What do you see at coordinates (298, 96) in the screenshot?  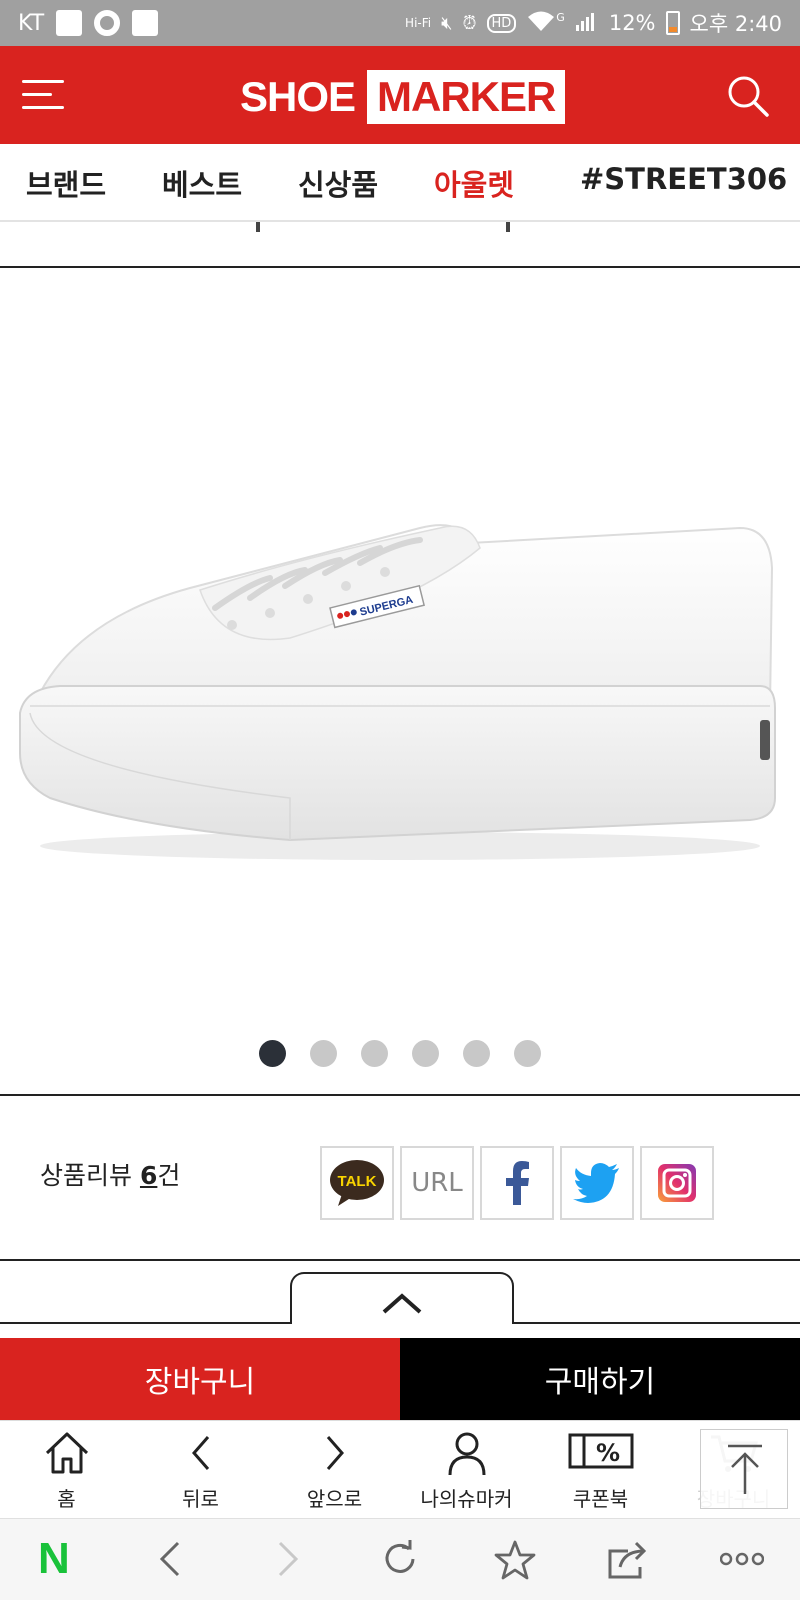 I see `logo-text-shoe: SHOE` at bounding box center [298, 96].